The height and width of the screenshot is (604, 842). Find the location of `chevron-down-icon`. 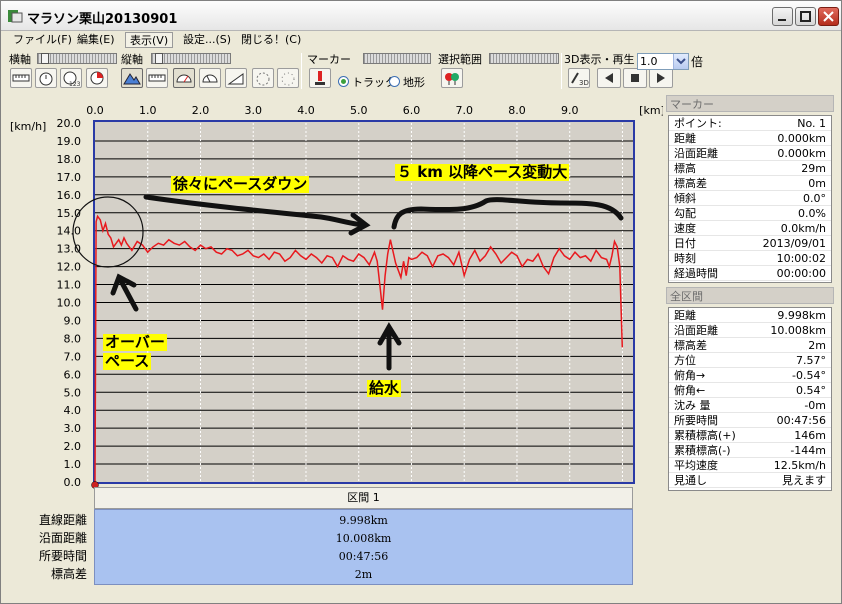

chevron-down-icon is located at coordinates (680, 61).